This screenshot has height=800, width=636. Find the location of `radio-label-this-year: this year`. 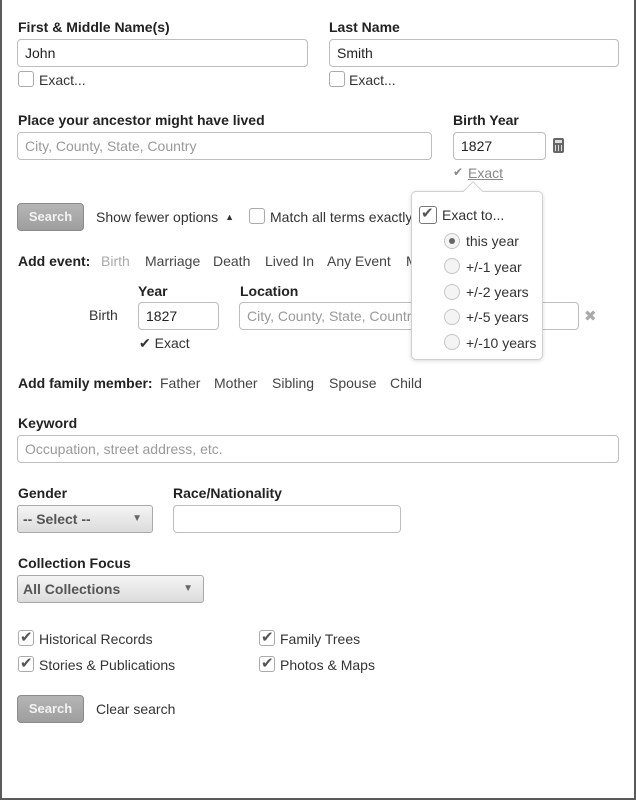

radio-label-this-year: this year is located at coordinates (492, 241).